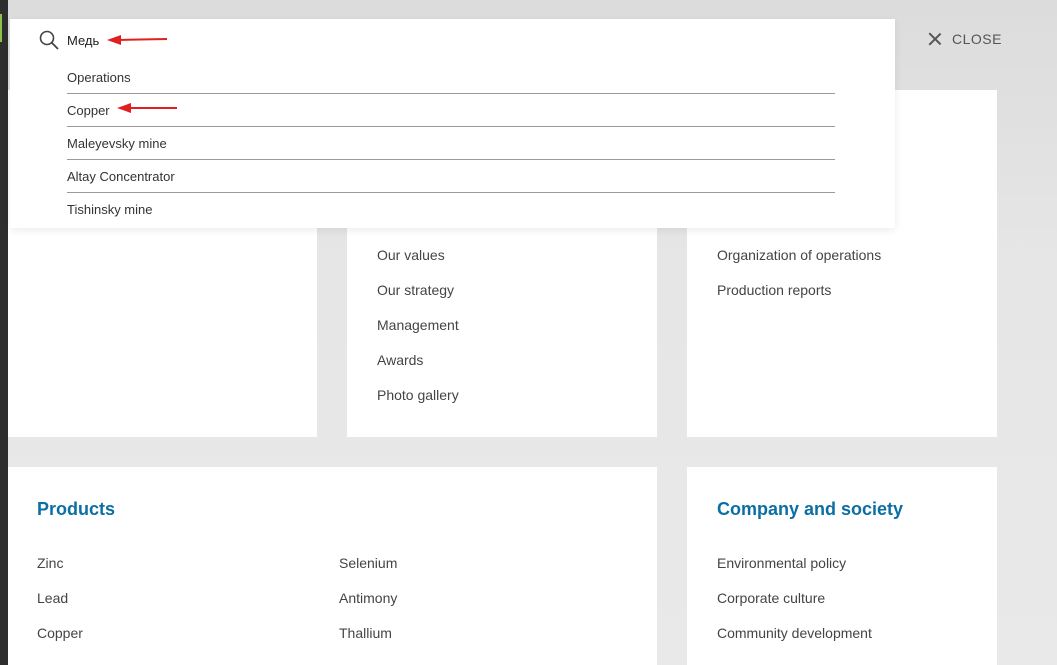 This screenshot has height=665, width=1057. What do you see at coordinates (50, 563) in the screenshot?
I see `link-zinc: Zinc` at bounding box center [50, 563].